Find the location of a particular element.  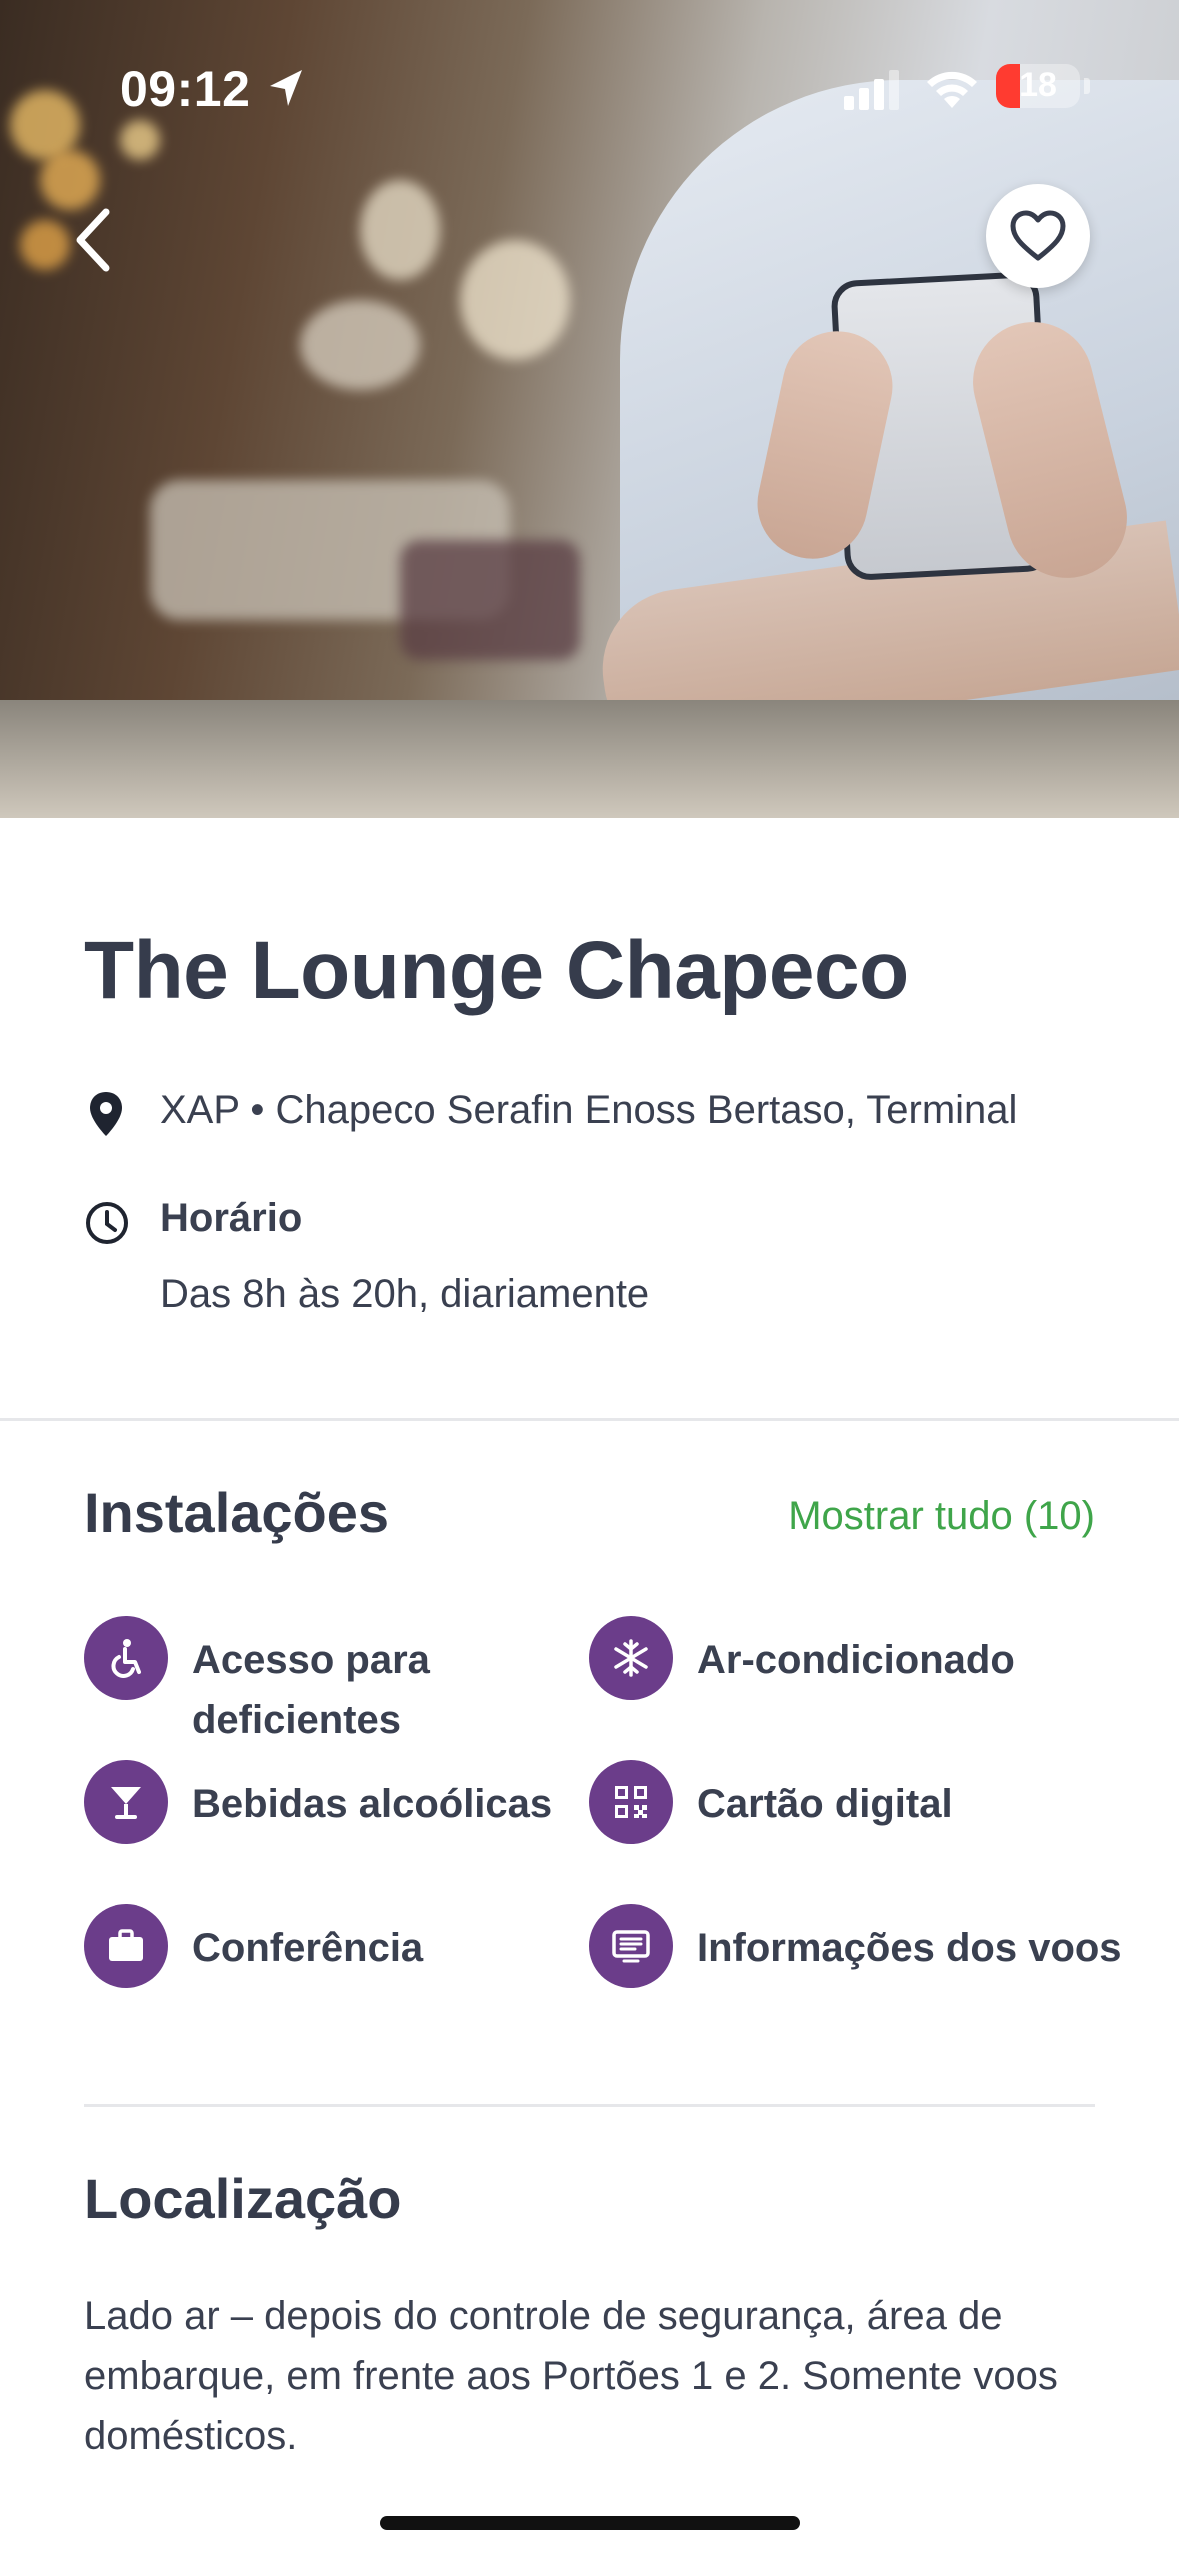

briefcase-icon is located at coordinates (126, 1946).